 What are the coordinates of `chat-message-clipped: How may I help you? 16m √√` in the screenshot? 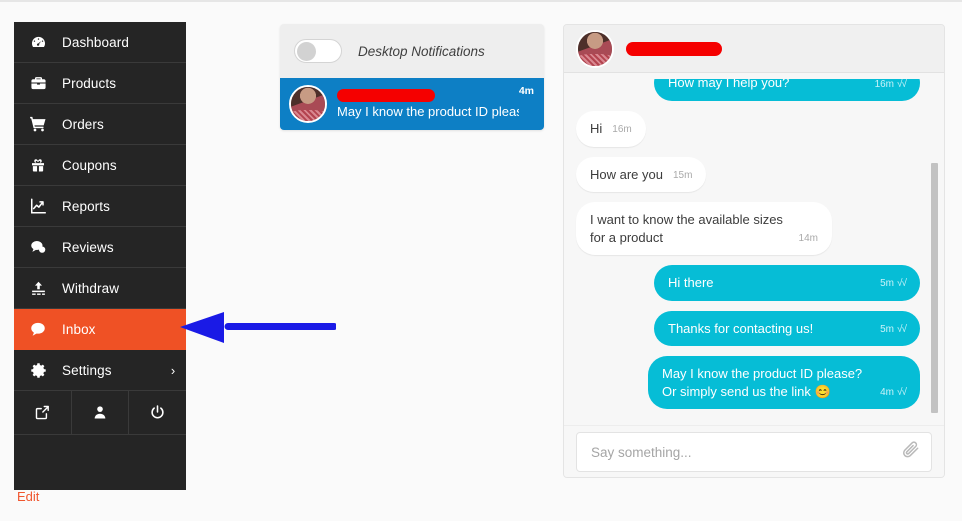 It's located at (748, 90).